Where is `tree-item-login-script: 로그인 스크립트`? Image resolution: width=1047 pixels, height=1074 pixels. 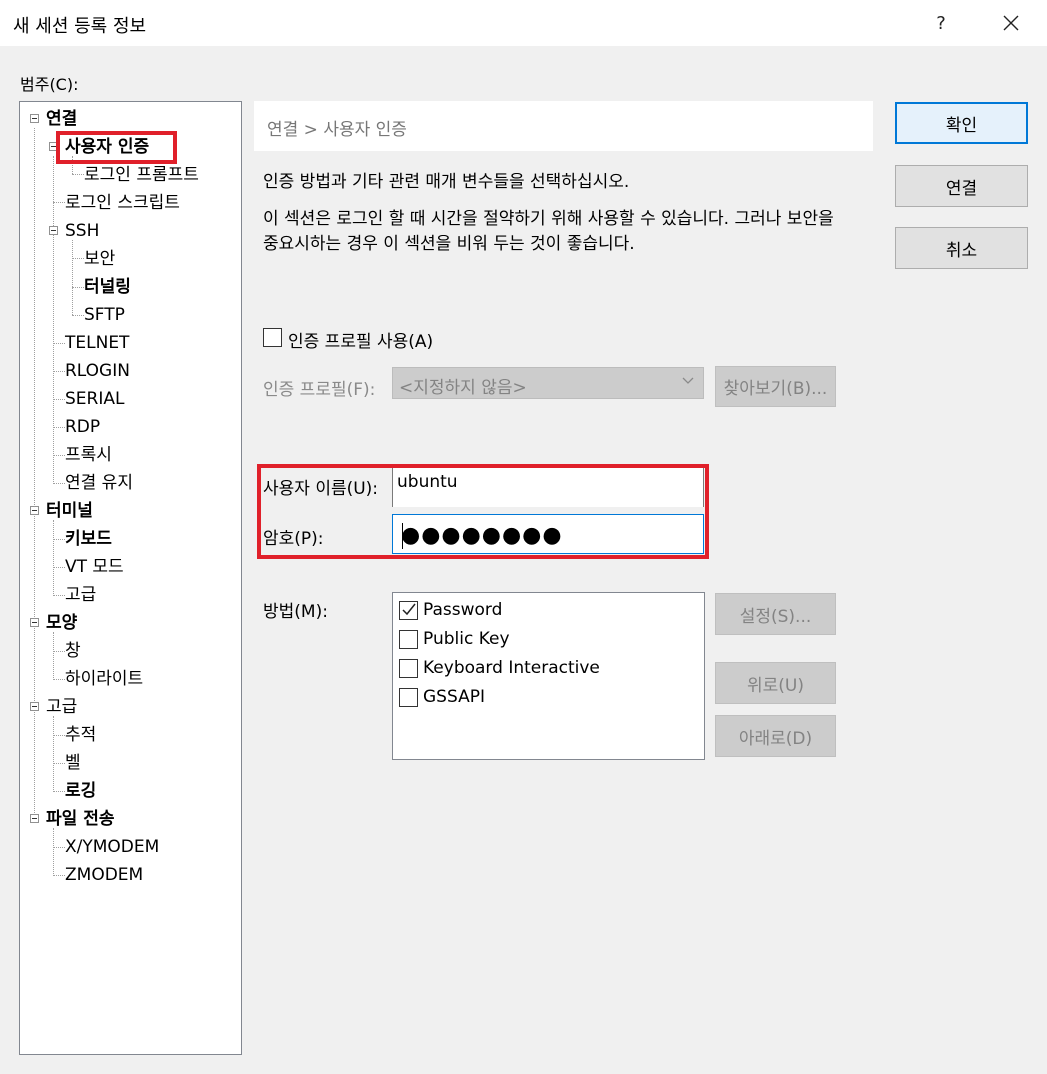 tree-item-login-script: 로그인 스크립트 is located at coordinates (122, 203).